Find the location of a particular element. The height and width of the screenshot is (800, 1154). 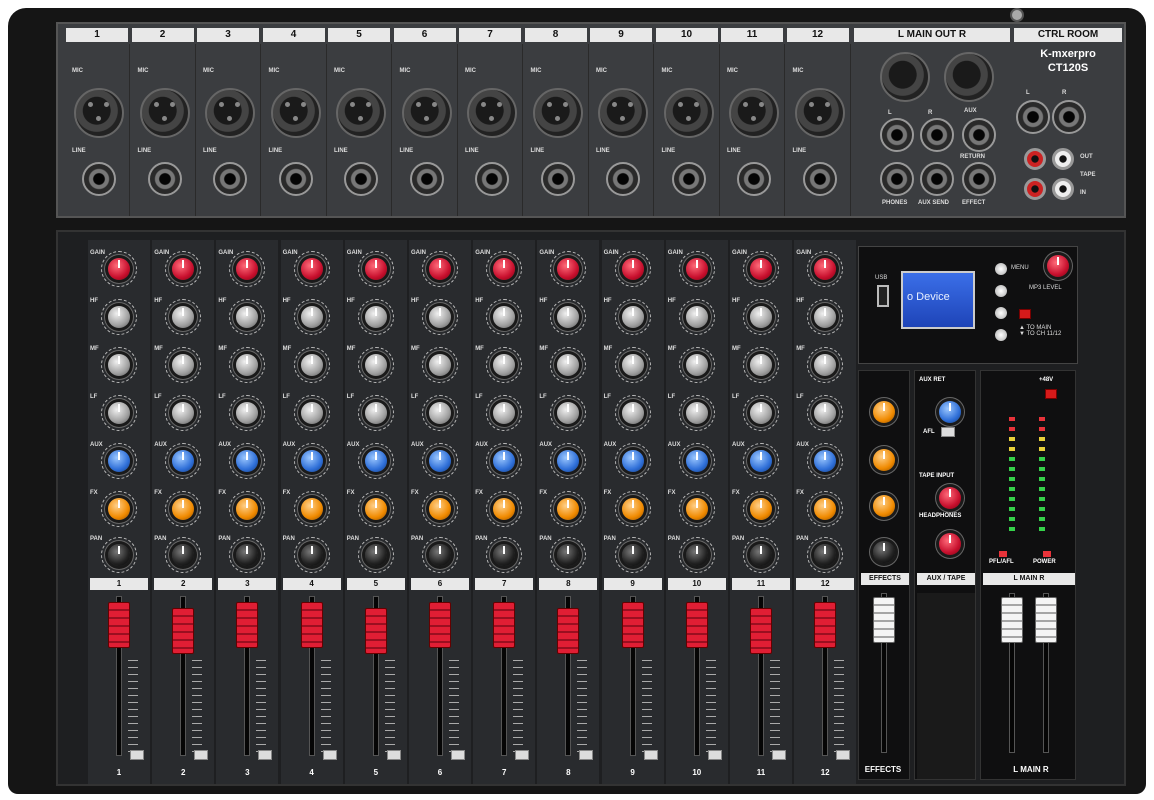

tape-input-knob is located at coordinates (950, 498).